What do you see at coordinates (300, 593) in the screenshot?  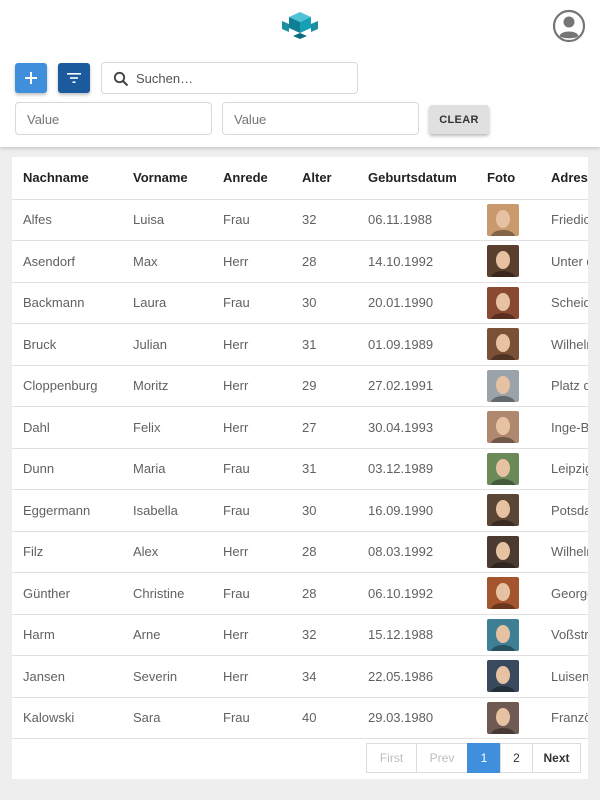 I see `table-row: GüntherChristineFrau2806.10.1992 George` at bounding box center [300, 593].